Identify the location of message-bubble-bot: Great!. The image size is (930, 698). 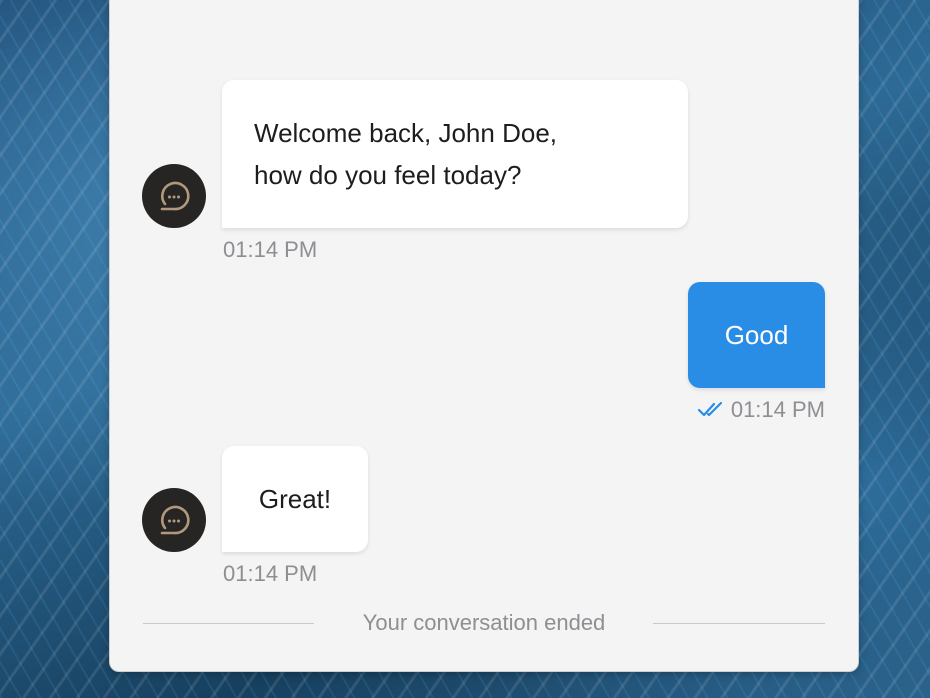
(295, 499).